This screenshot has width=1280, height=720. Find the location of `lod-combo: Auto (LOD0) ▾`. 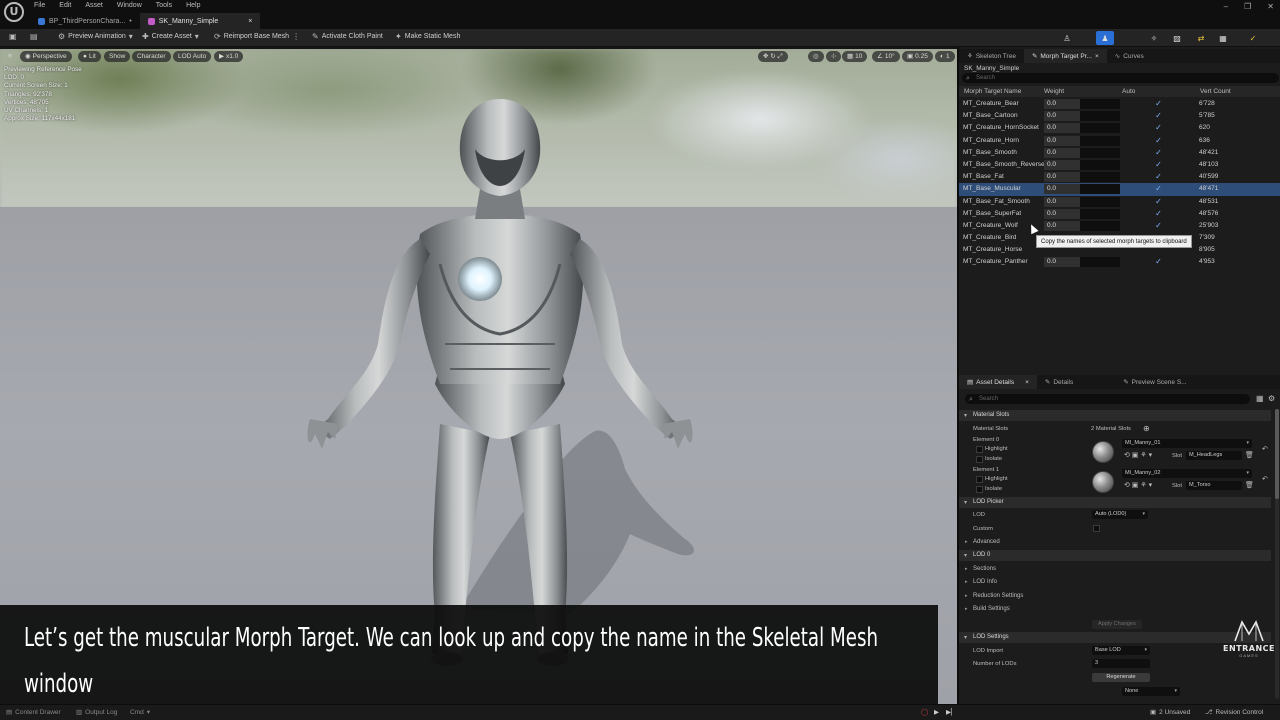

lod-combo: Auto (LOD0) ▾ is located at coordinates (1120, 514).